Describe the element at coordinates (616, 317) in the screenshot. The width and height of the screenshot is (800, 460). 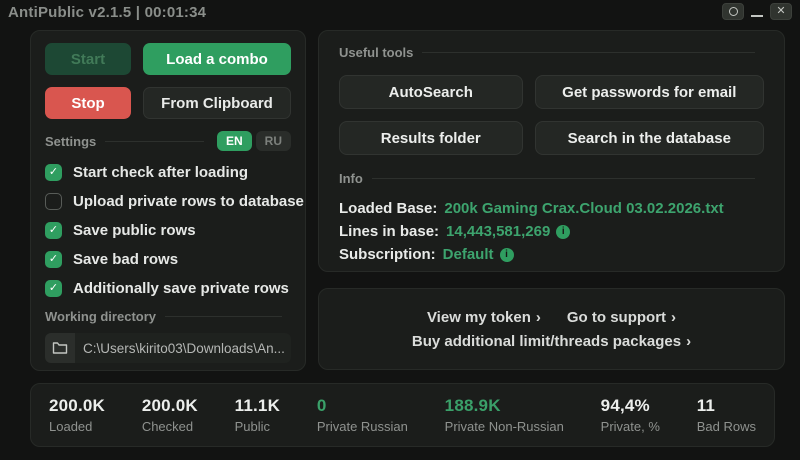
I see `go-to-support-label: Go to support` at that location.